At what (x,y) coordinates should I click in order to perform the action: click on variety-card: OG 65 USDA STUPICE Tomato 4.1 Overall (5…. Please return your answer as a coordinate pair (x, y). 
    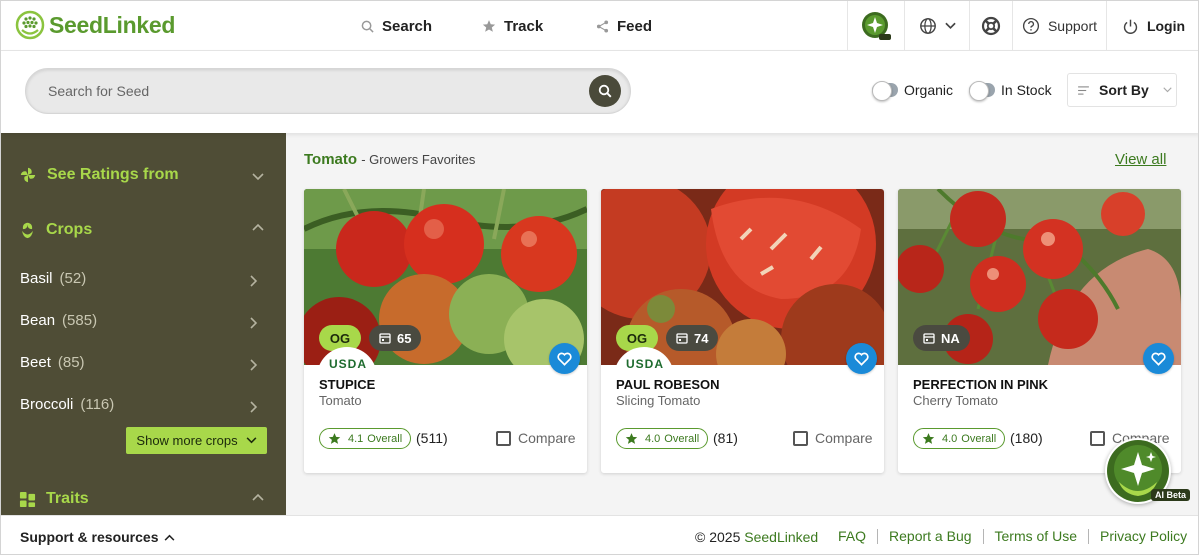
    Looking at the image, I should click on (445, 331).